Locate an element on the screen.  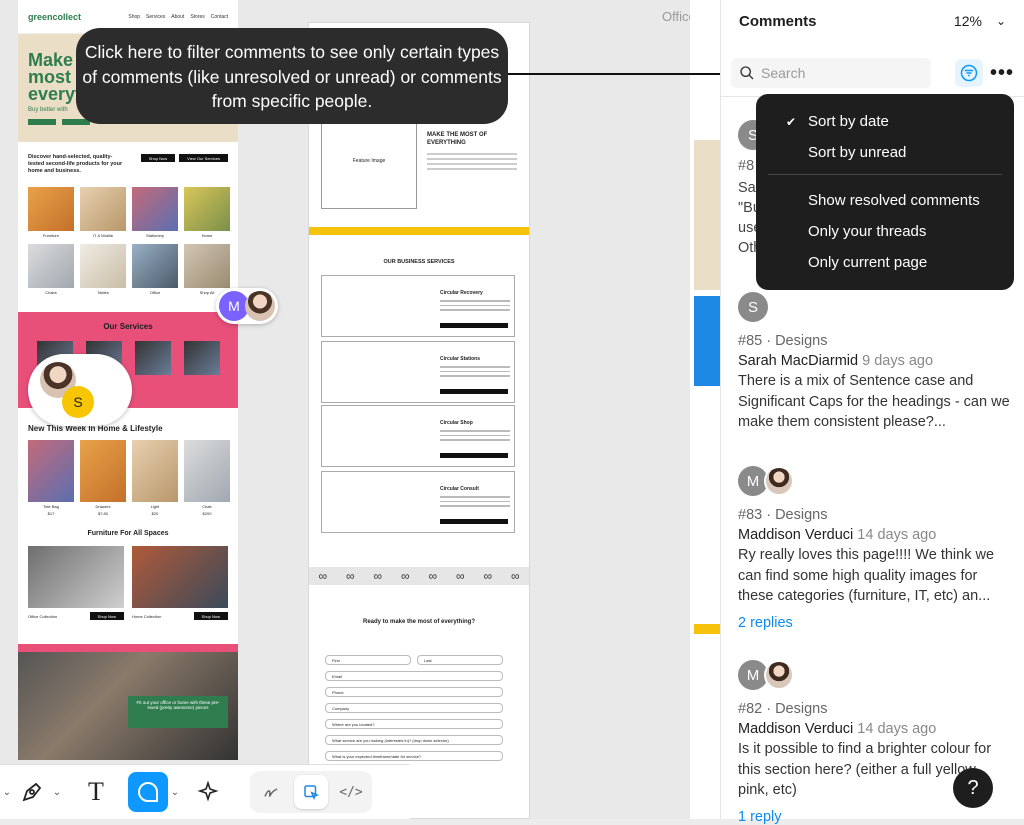
wireframe-heading: MAKE THE MOST OF EVERYTHING is located at coordinates (457, 139).